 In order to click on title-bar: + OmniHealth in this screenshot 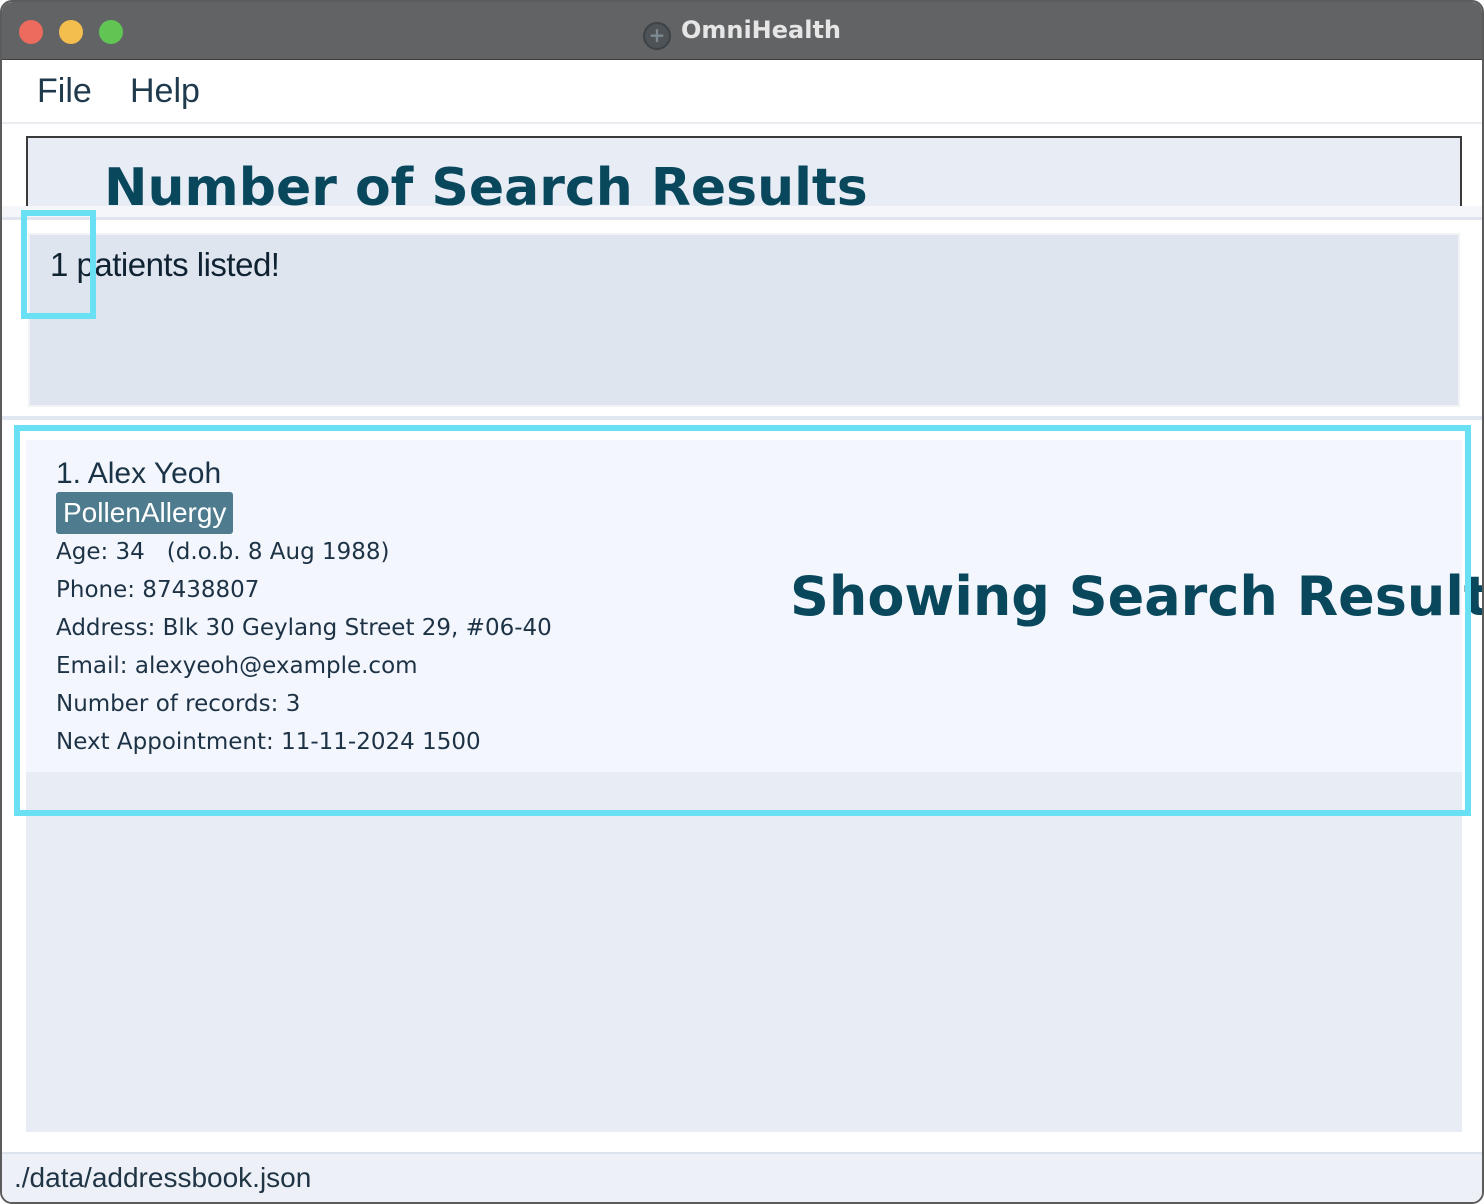, I will do `click(742, 31)`.